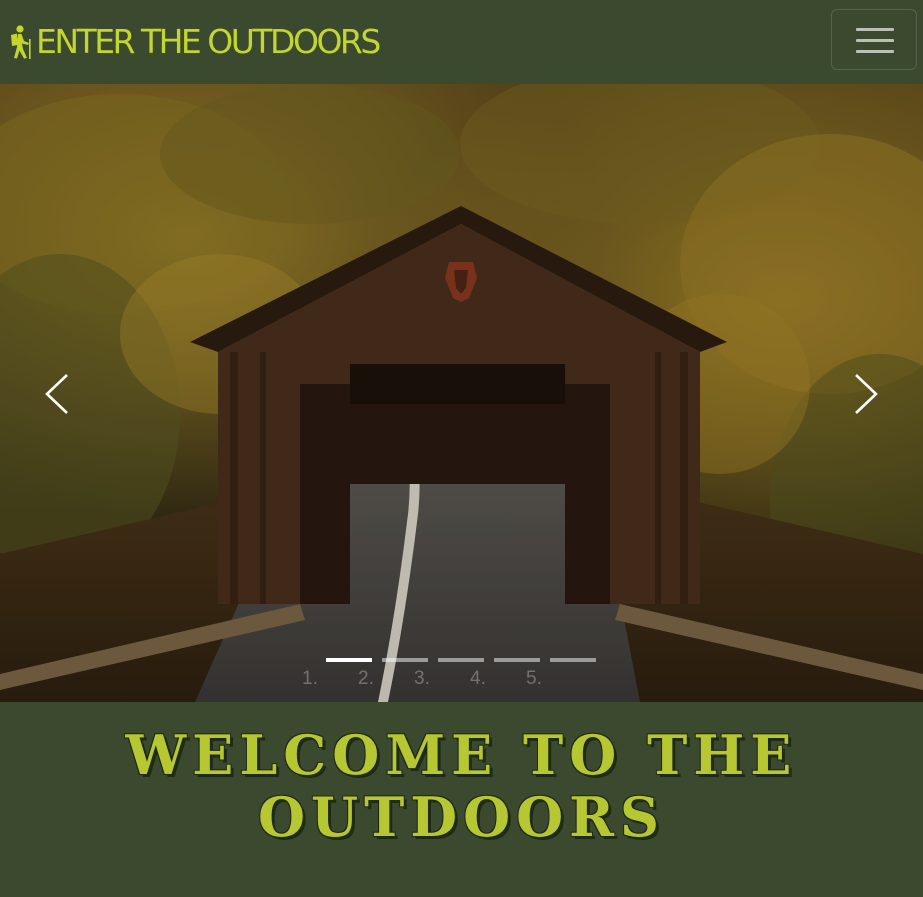 The height and width of the screenshot is (897, 923). I want to click on carousel-next-button, so click(865, 394).